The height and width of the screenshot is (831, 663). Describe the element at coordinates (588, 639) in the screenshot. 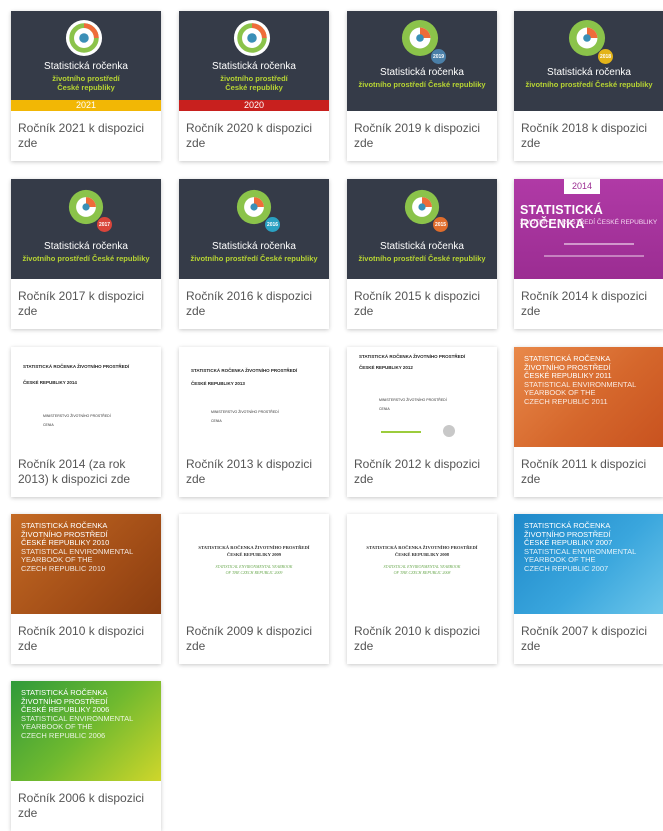

I see `card-caption: Ročník 2007 k dispozici zde` at that location.